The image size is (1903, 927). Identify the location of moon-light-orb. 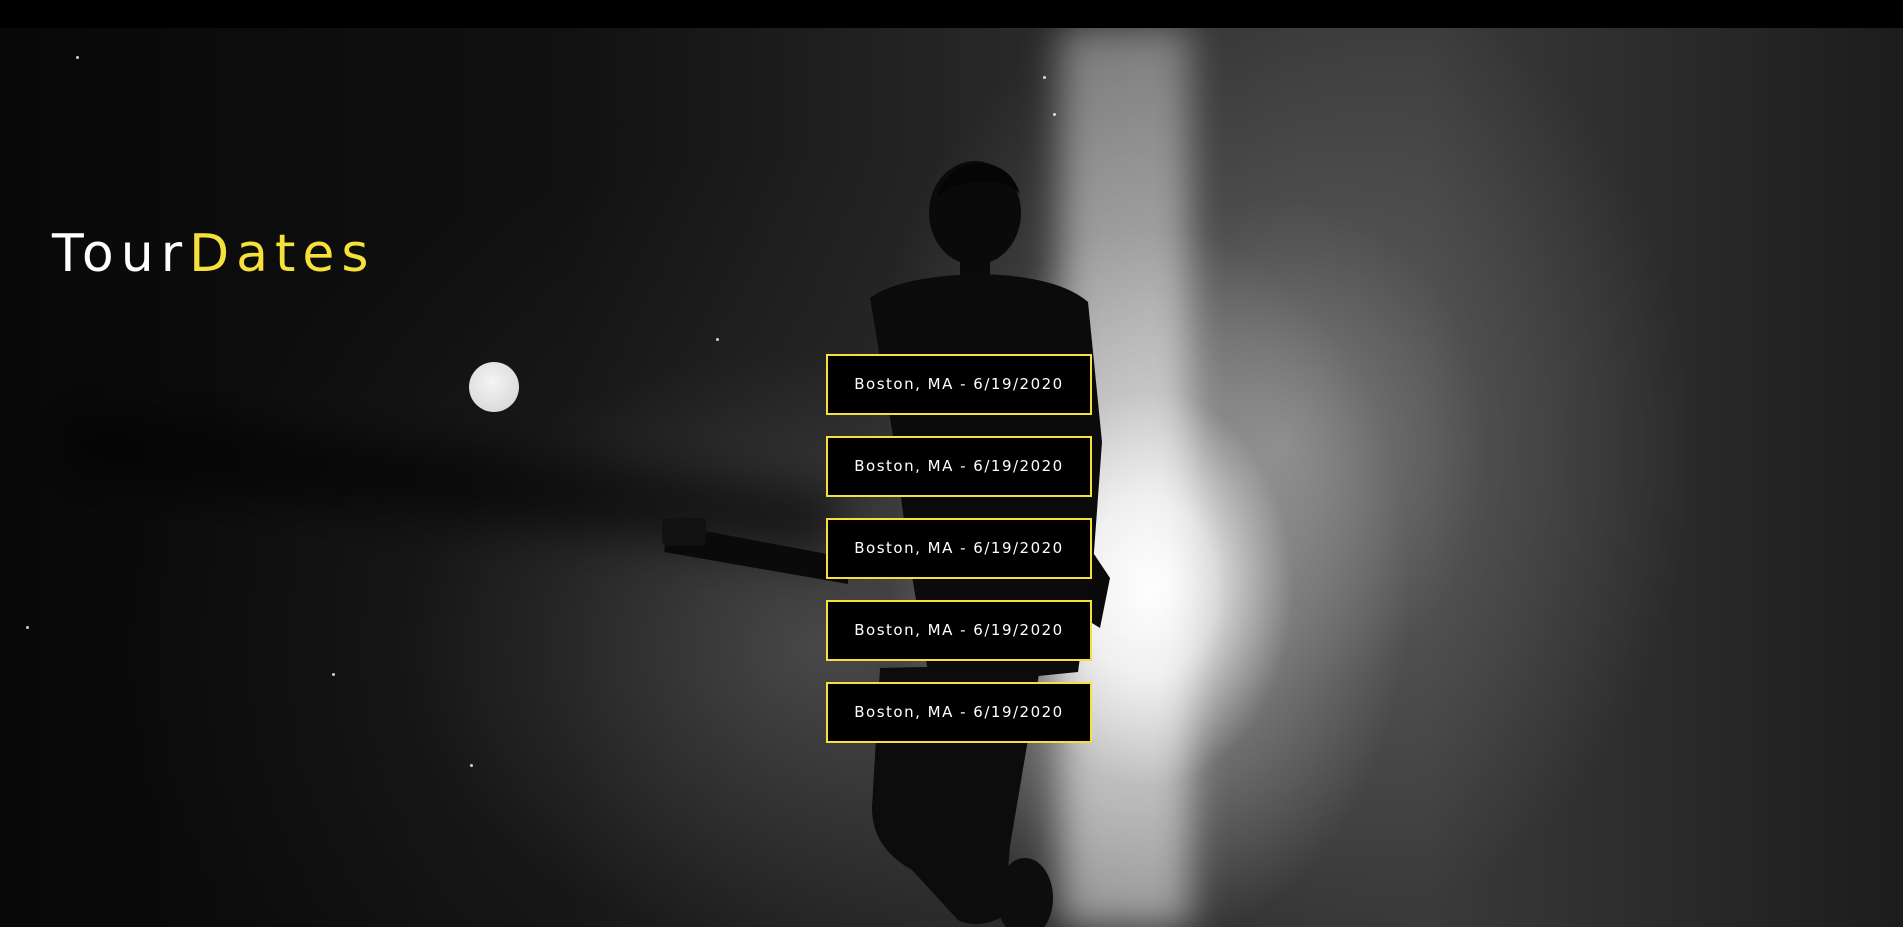
(494, 387).